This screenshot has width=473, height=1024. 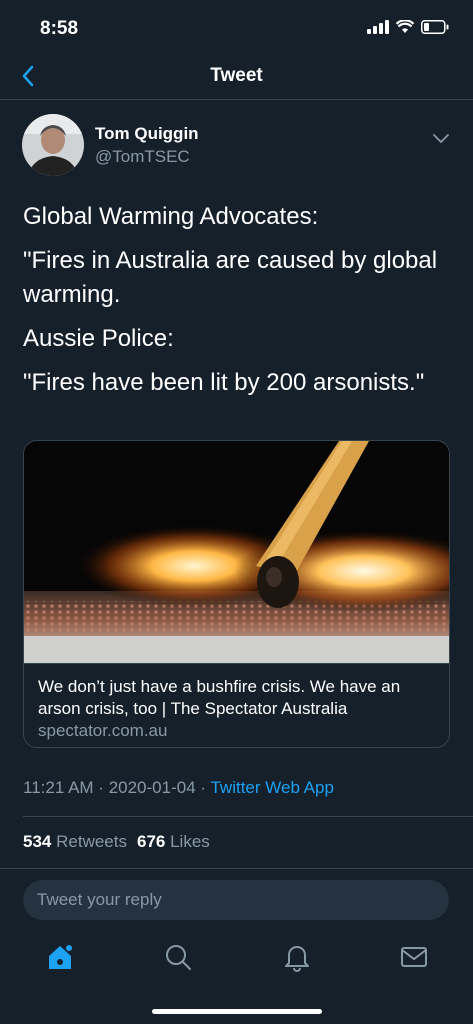 I want to click on status-icons, so click(x=408, y=27).